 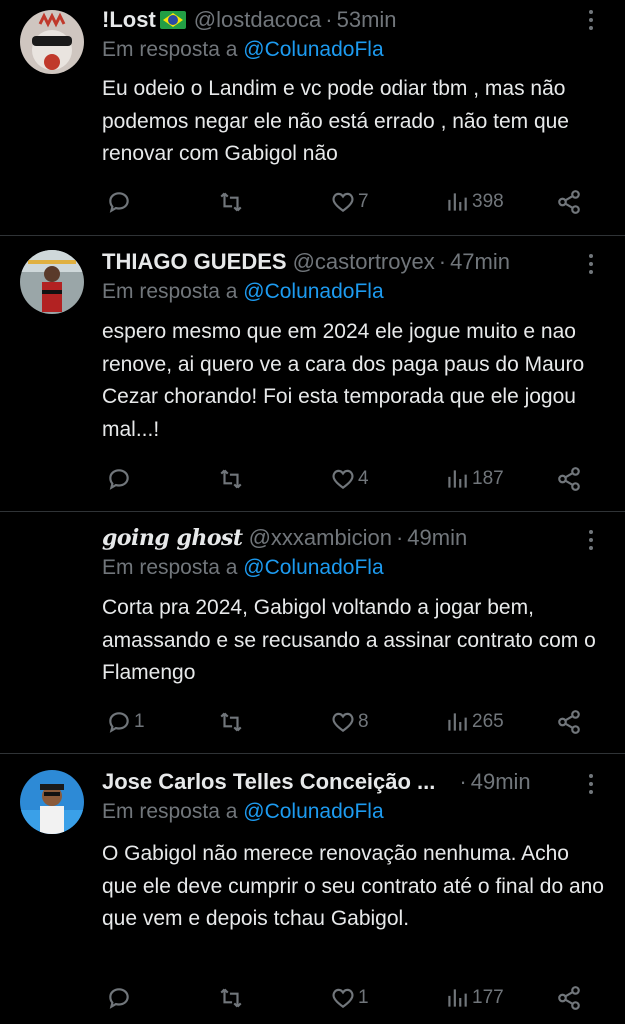 What do you see at coordinates (172, 20) in the screenshot?
I see `brazil-flag-icon` at bounding box center [172, 20].